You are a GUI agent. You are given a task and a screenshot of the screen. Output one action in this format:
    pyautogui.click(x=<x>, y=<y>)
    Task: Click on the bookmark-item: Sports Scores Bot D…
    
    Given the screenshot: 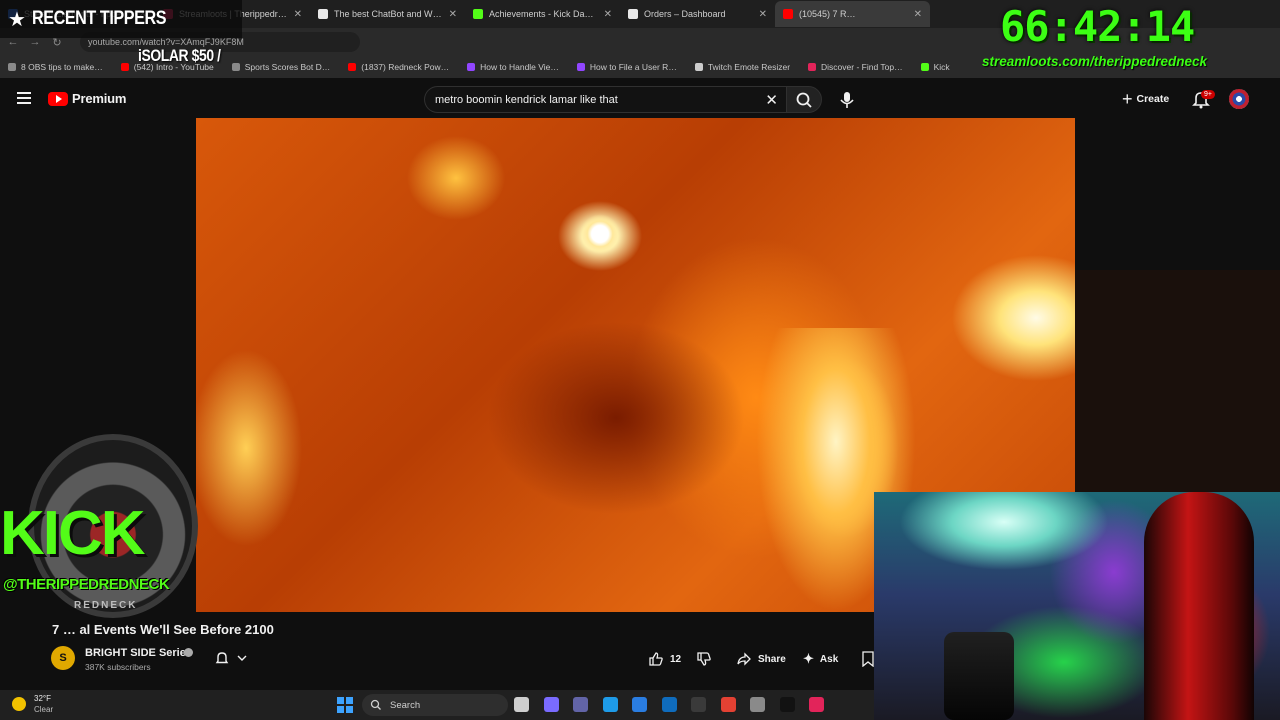 What is the action you would take?
    pyautogui.click(x=281, y=67)
    